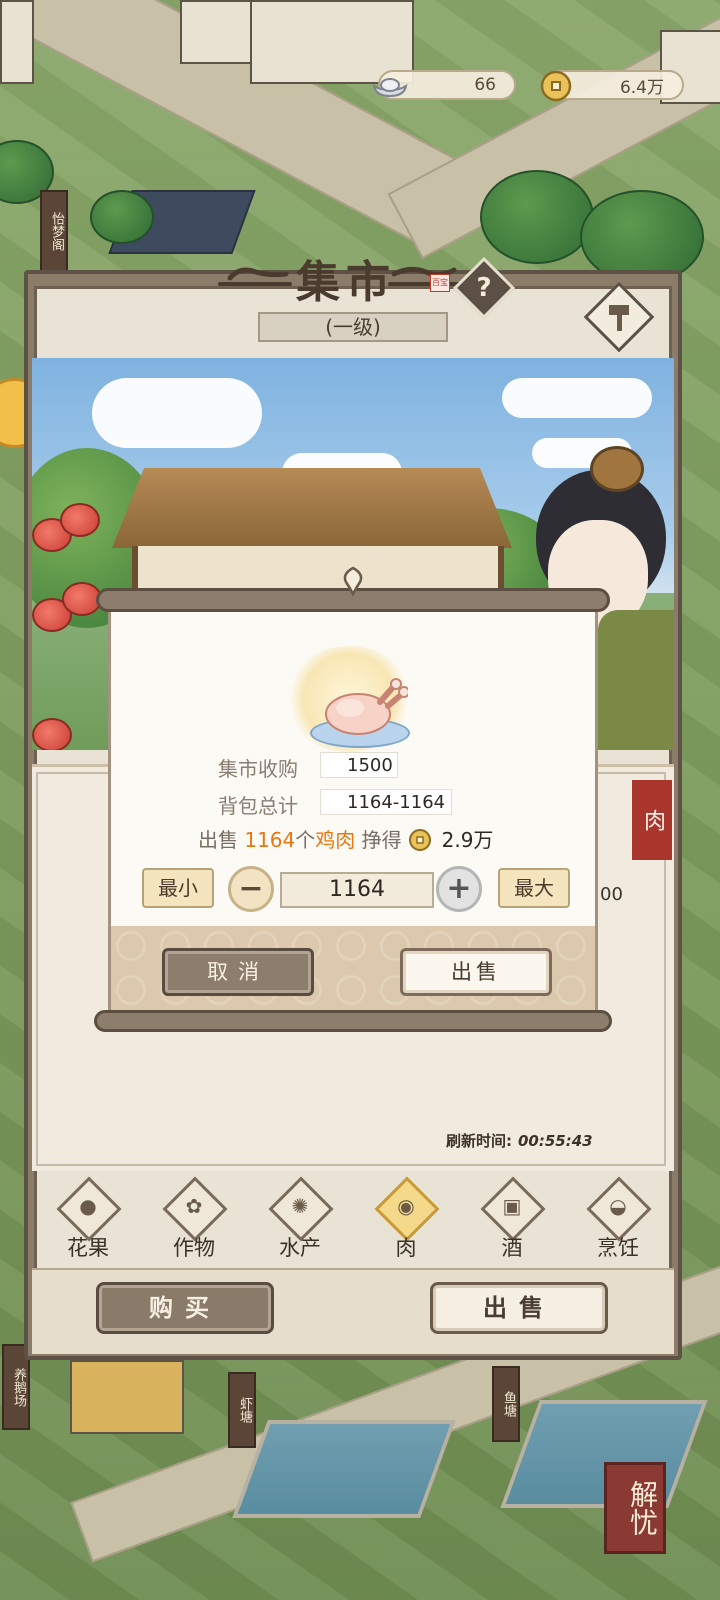  What do you see at coordinates (185, 1308) in the screenshot?
I see `buy-mode-button: 购买` at bounding box center [185, 1308].